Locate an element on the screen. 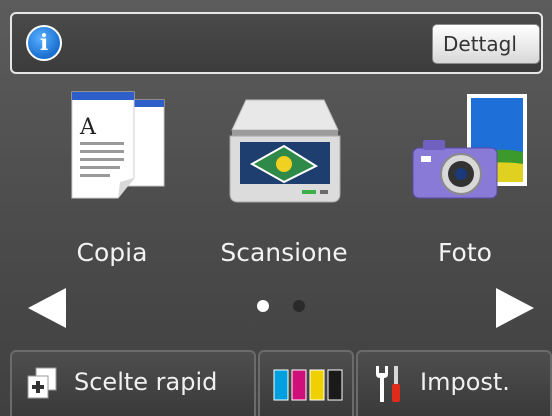 Image resolution: width=552 pixels, height=416 pixels. function-label: Copia is located at coordinates (112, 252).